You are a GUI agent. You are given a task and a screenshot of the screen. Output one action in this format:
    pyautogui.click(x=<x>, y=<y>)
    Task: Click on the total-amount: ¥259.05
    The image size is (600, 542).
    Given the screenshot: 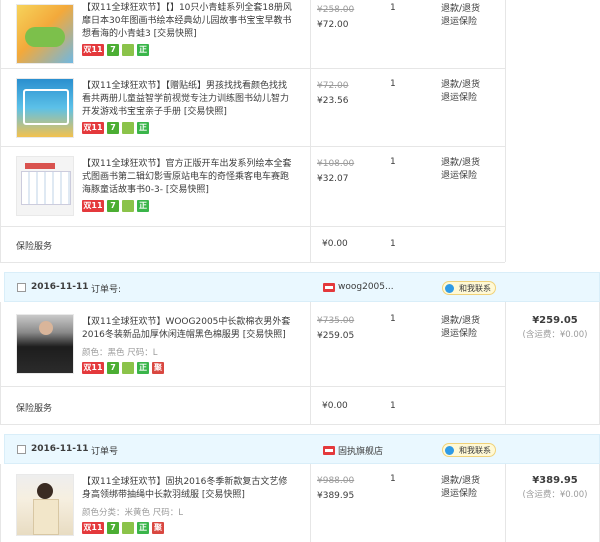 What is the action you would take?
    pyautogui.click(x=555, y=320)
    